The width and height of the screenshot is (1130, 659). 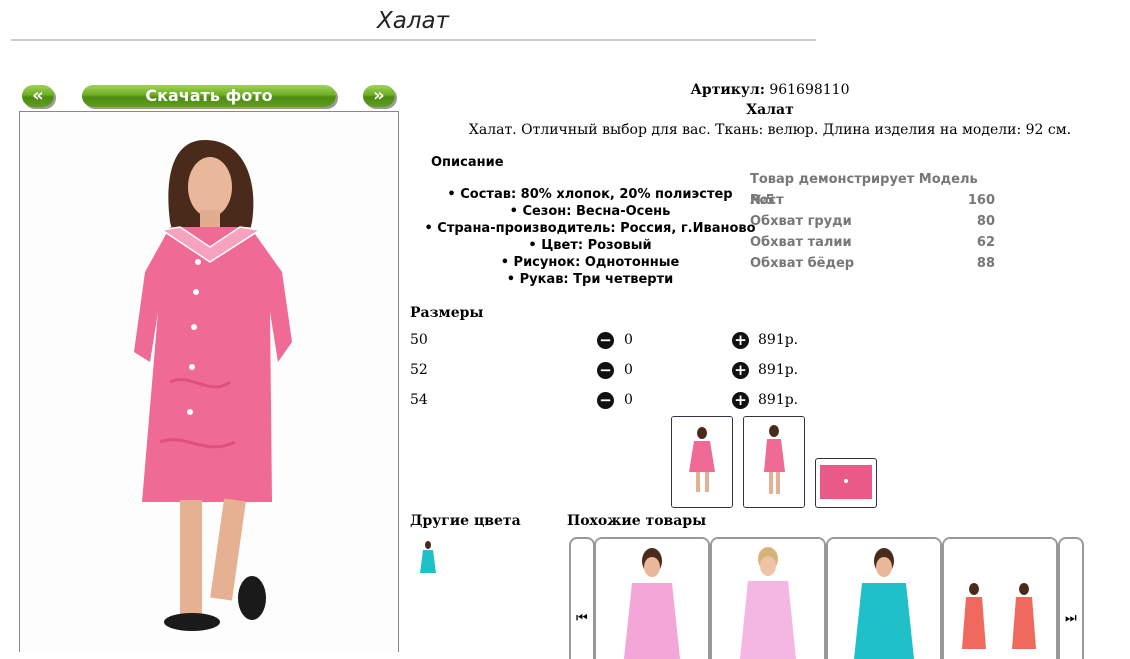 What do you see at coordinates (872, 263) in the screenshot?
I see `measurement-row: Обхват бёдер 88` at bounding box center [872, 263].